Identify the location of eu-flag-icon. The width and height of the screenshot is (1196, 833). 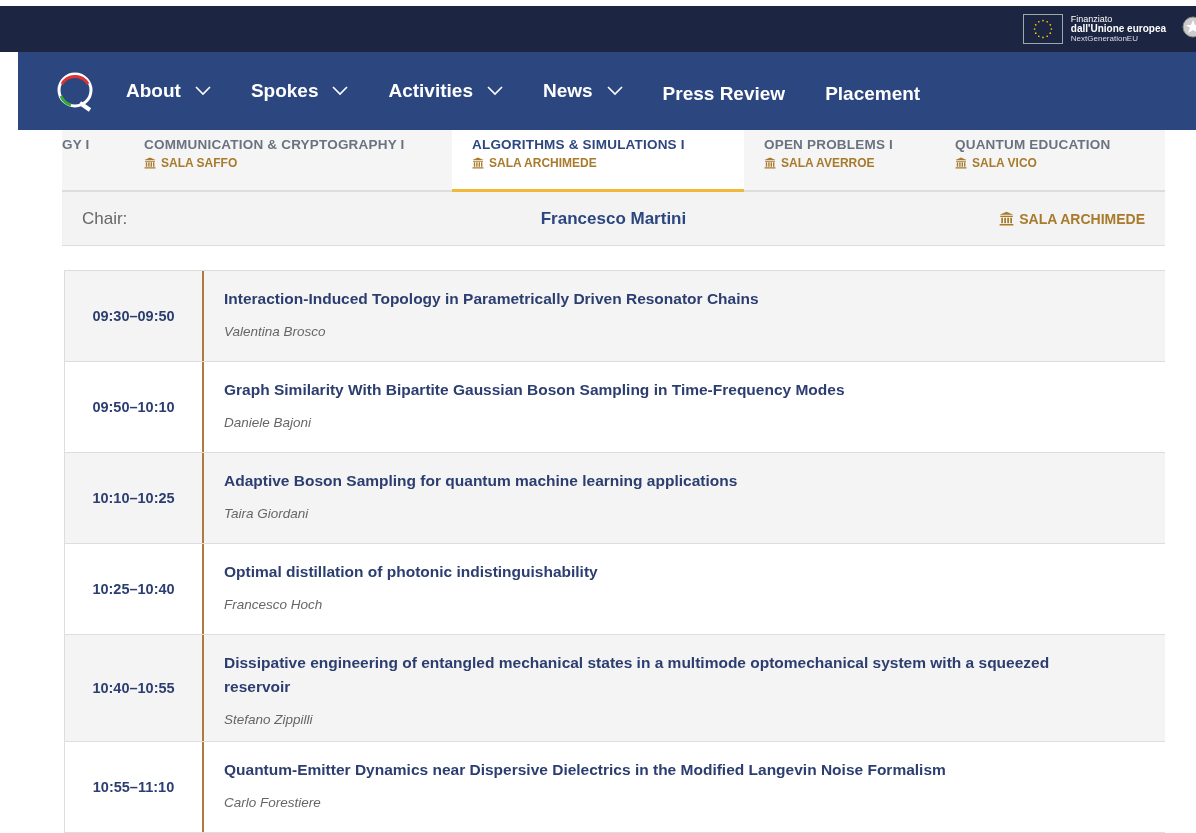
(1042, 29).